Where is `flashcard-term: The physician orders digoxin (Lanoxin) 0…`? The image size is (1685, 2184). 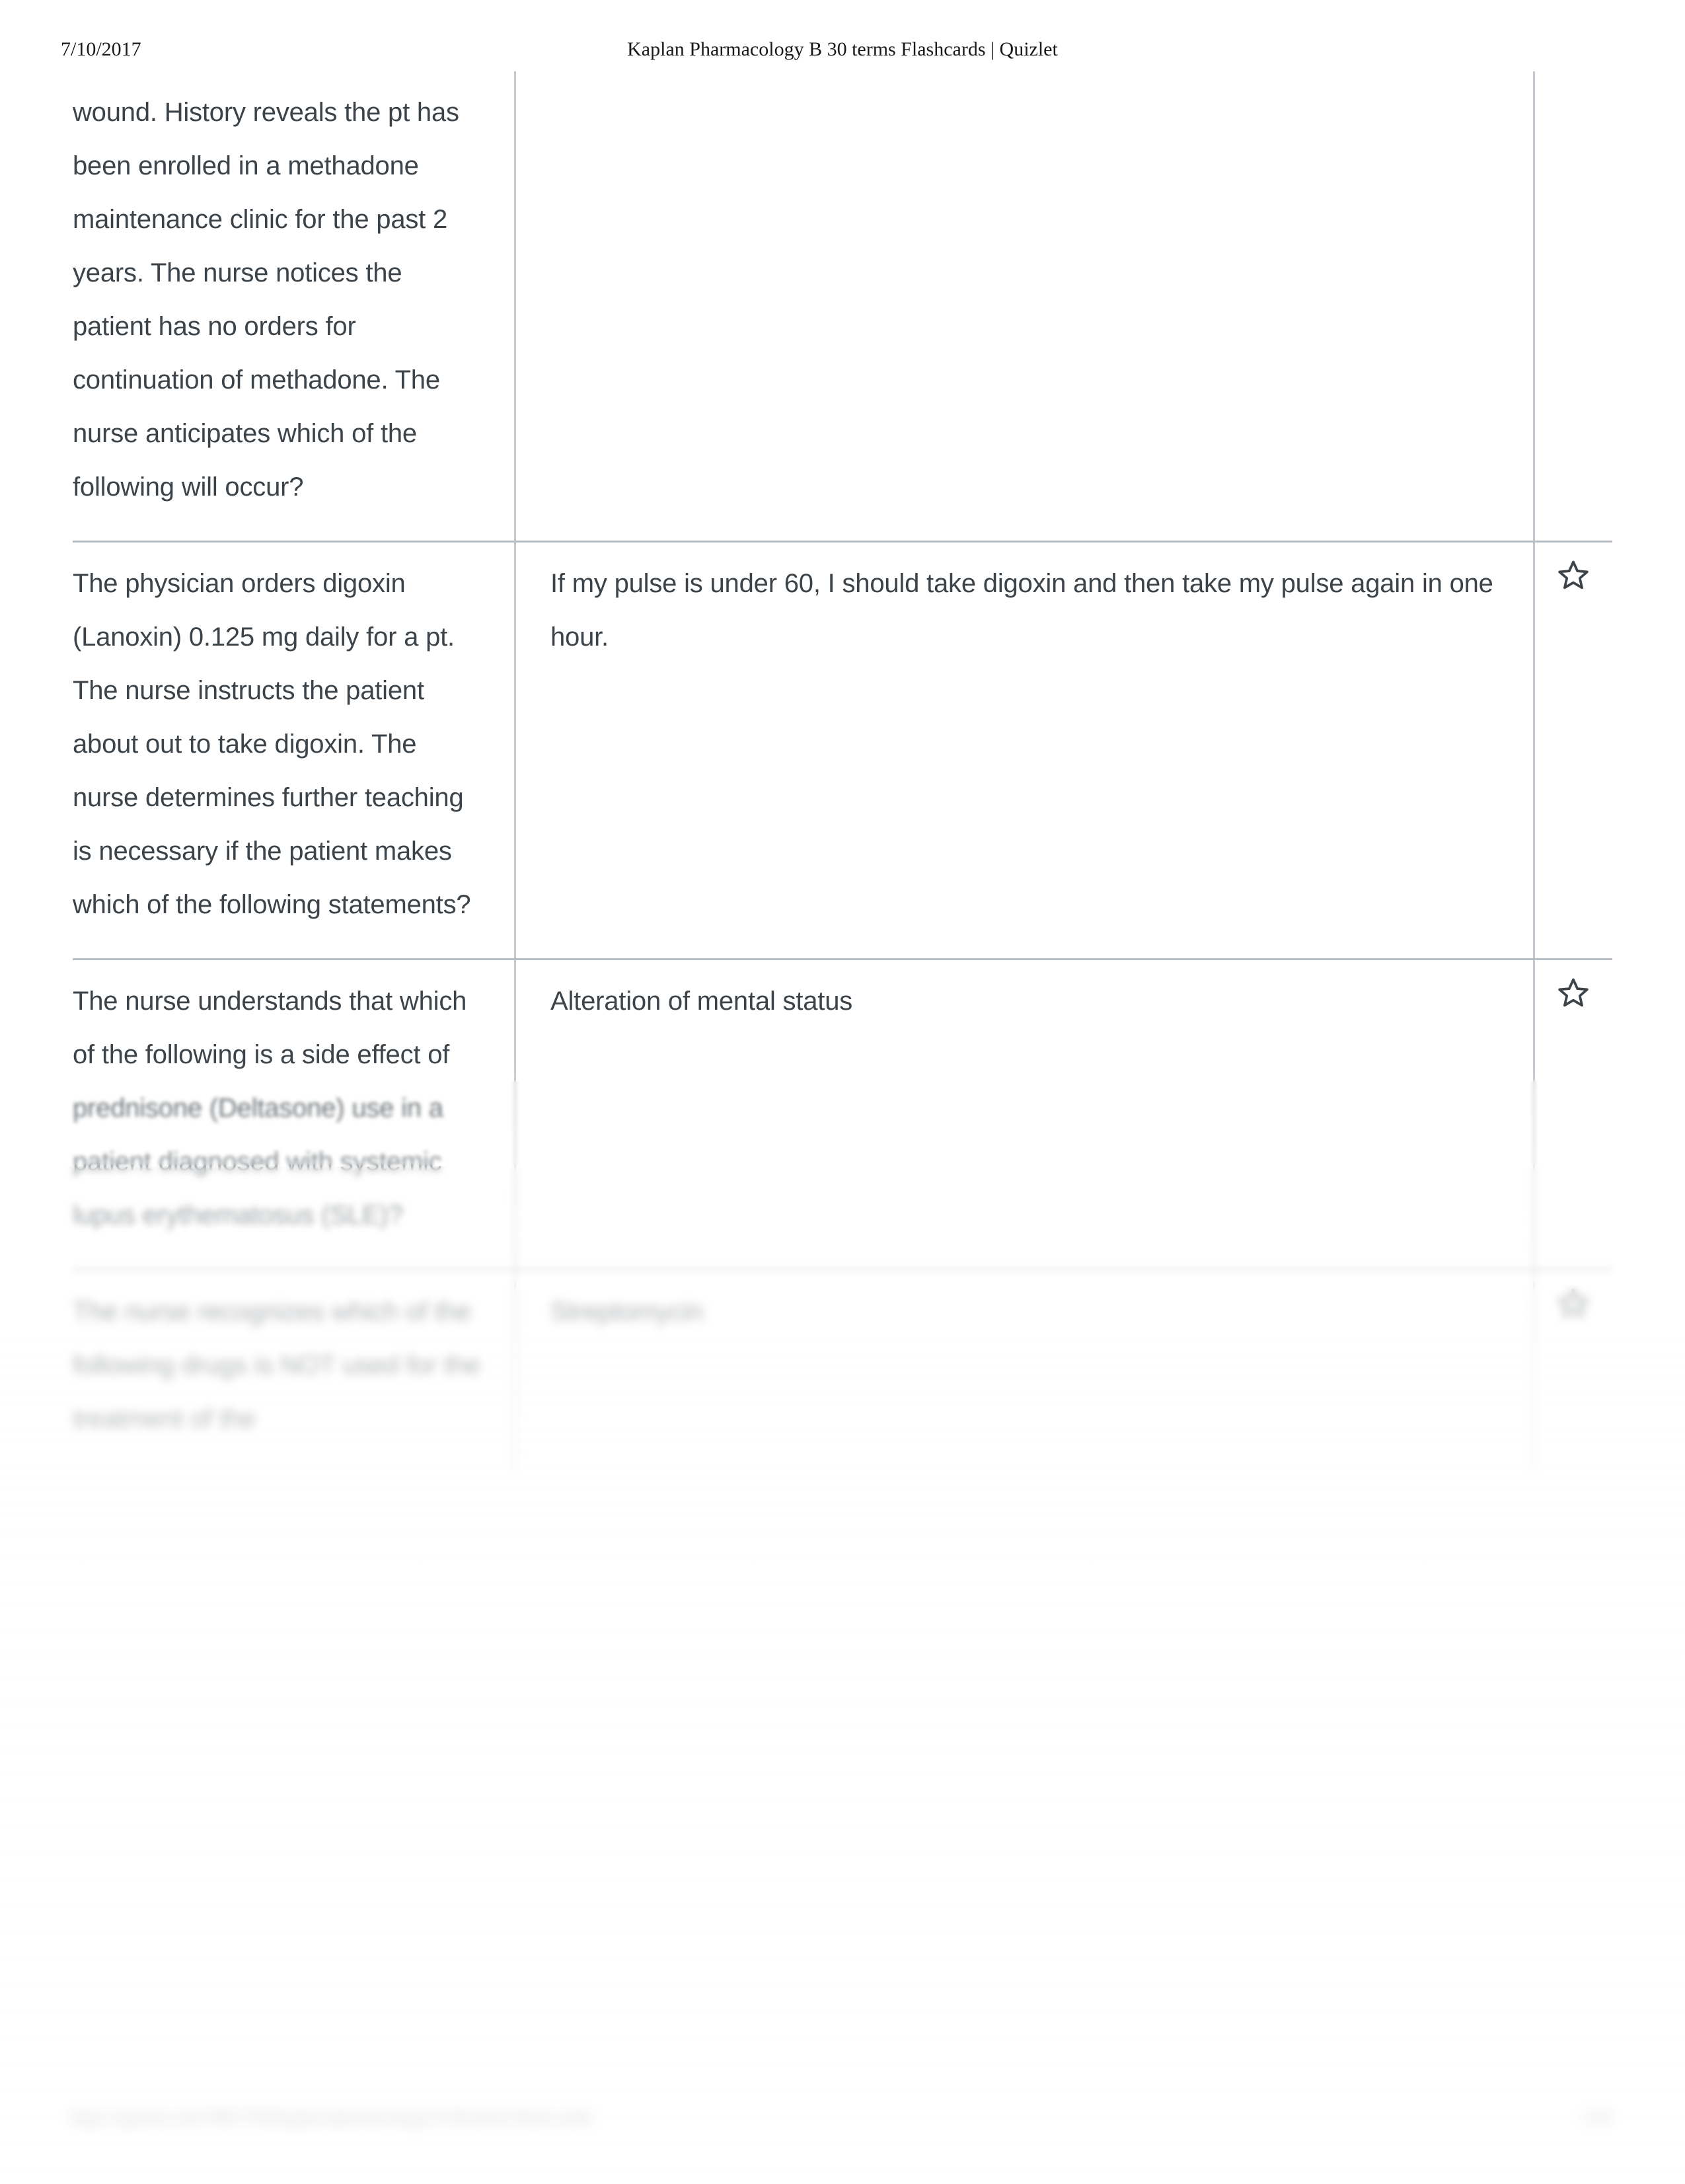 flashcard-term: The physician orders digoxin (Lanoxin) 0… is located at coordinates (272, 744).